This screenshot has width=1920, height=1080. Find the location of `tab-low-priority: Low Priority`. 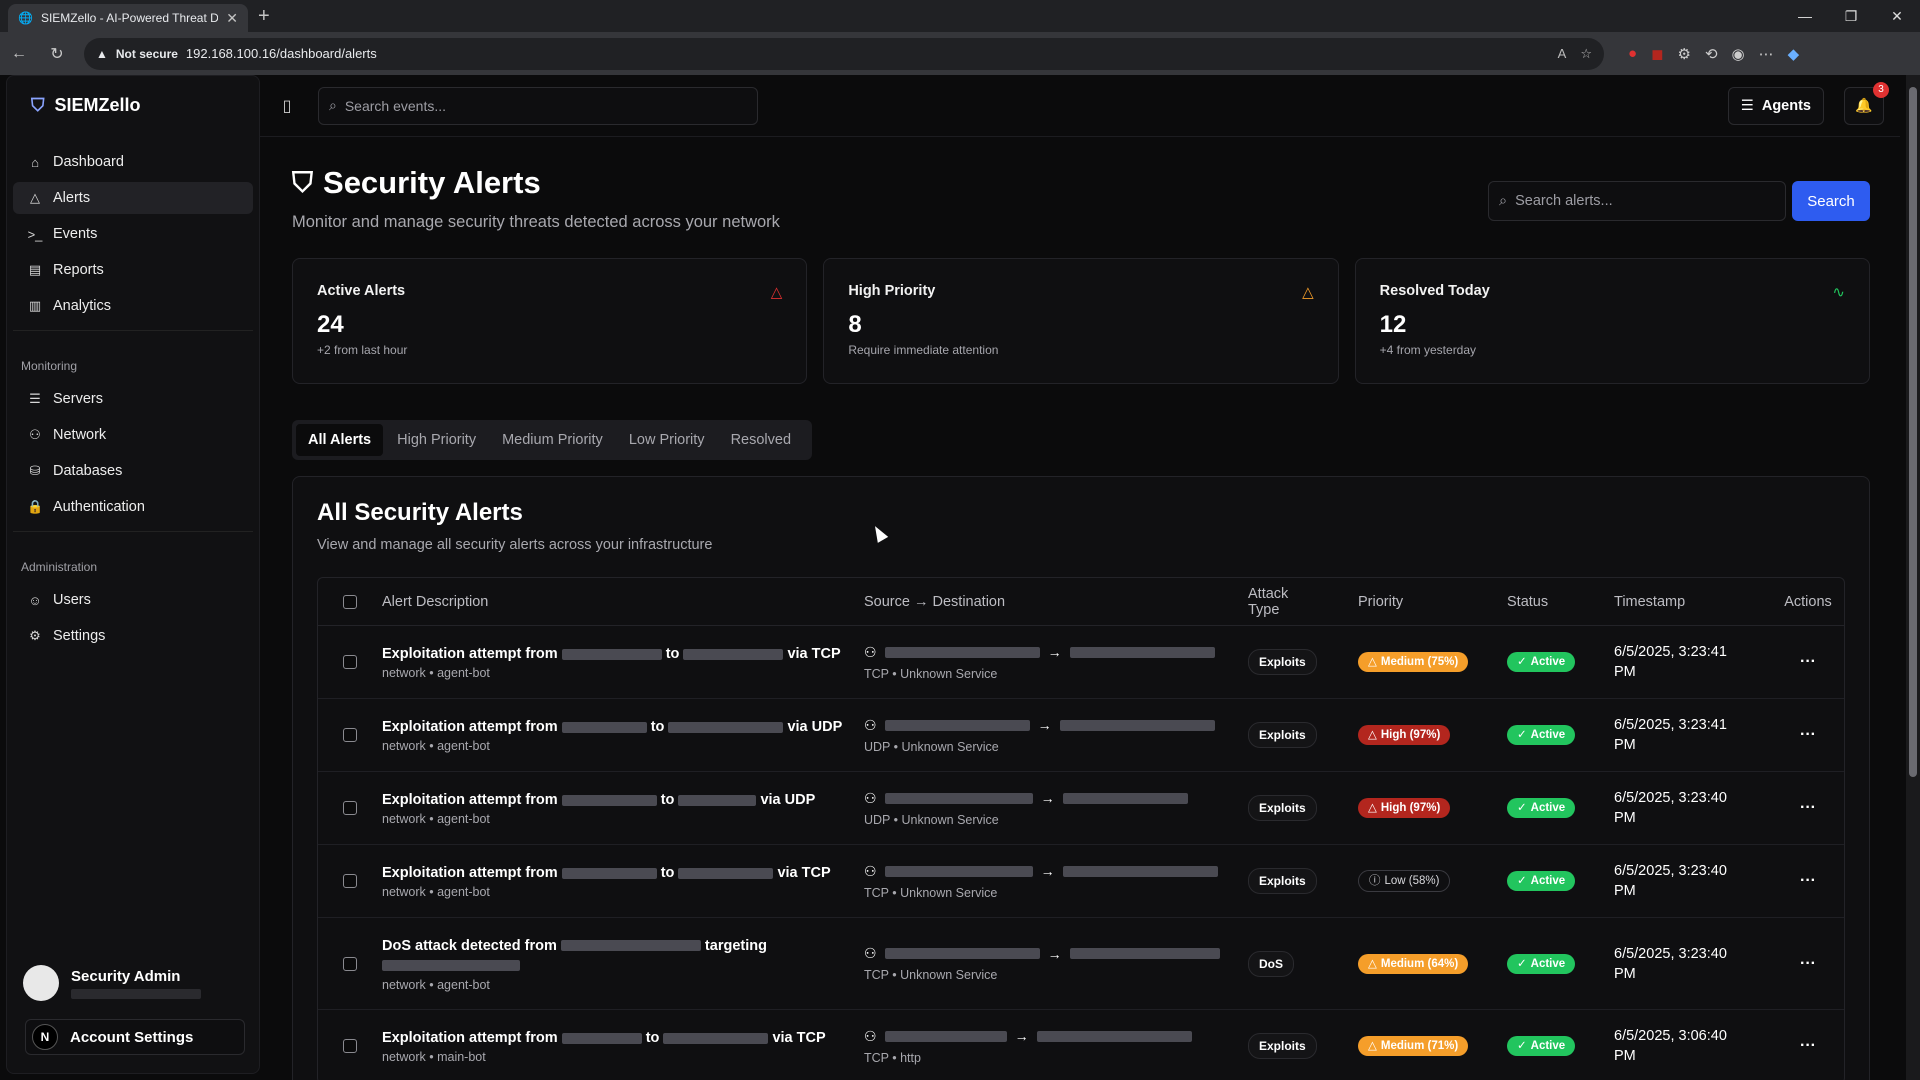

tab-low-priority: Low Priority is located at coordinates (667, 440).